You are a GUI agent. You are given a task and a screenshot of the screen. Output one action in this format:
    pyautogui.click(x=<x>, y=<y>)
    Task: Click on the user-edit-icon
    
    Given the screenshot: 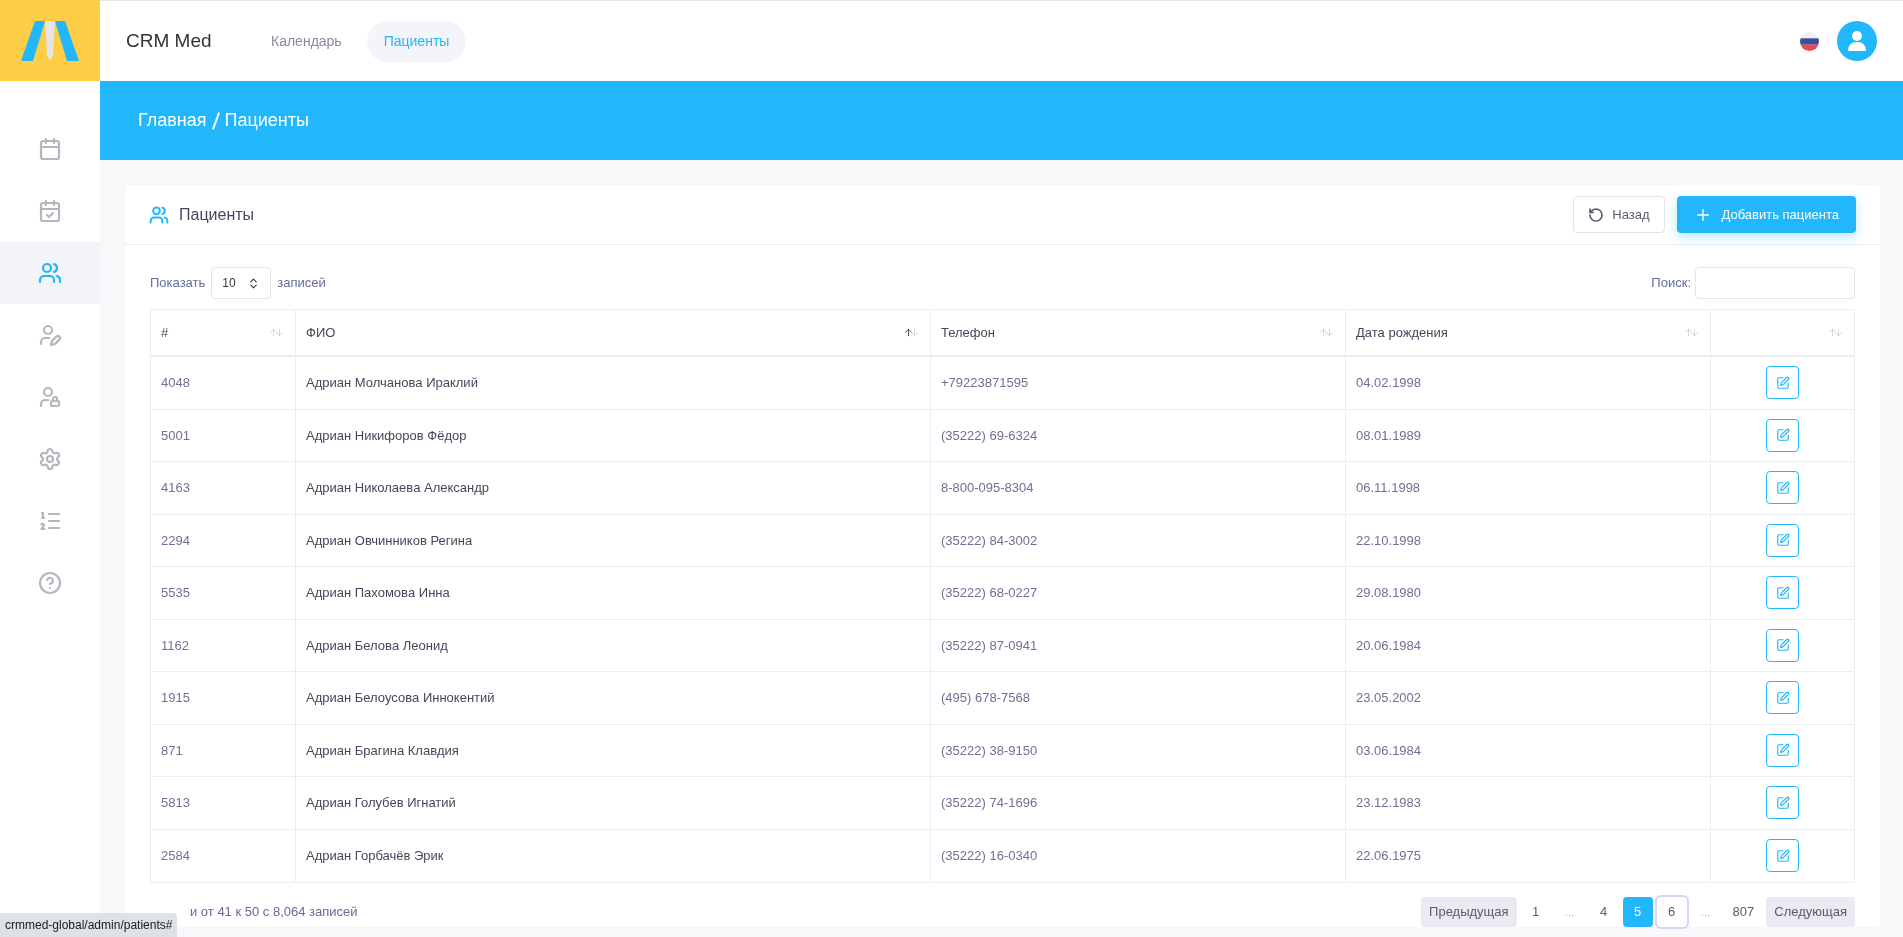 What is the action you would take?
    pyautogui.click(x=50, y=335)
    